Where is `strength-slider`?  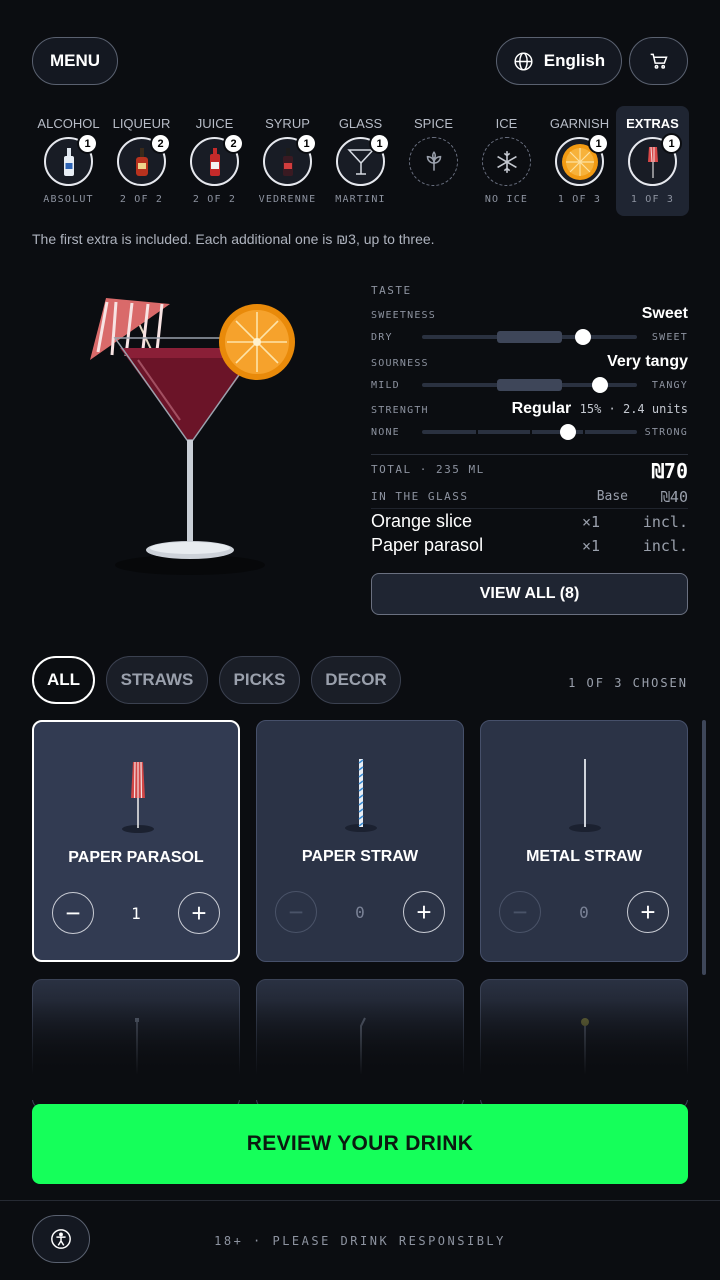
strength-slider is located at coordinates (529, 432).